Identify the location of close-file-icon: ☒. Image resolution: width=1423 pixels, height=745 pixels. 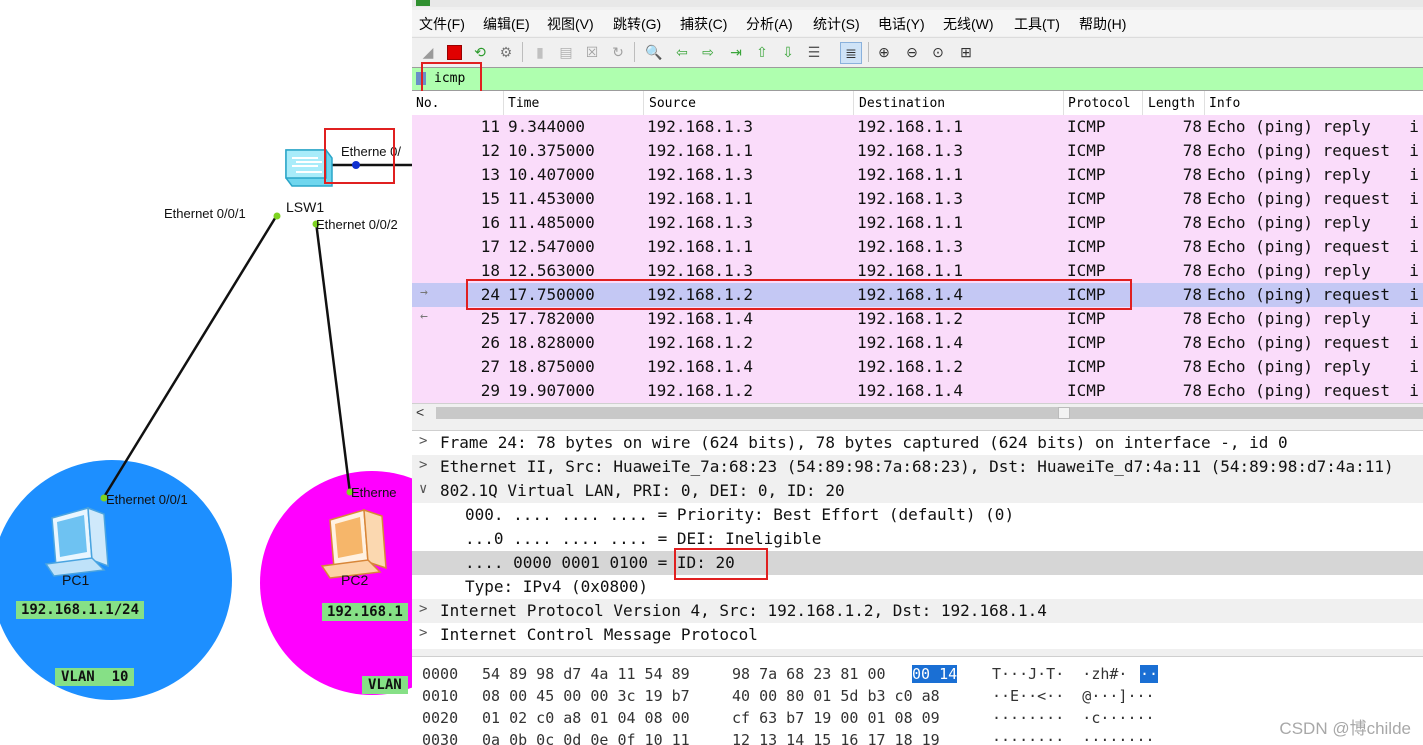
(592, 52).